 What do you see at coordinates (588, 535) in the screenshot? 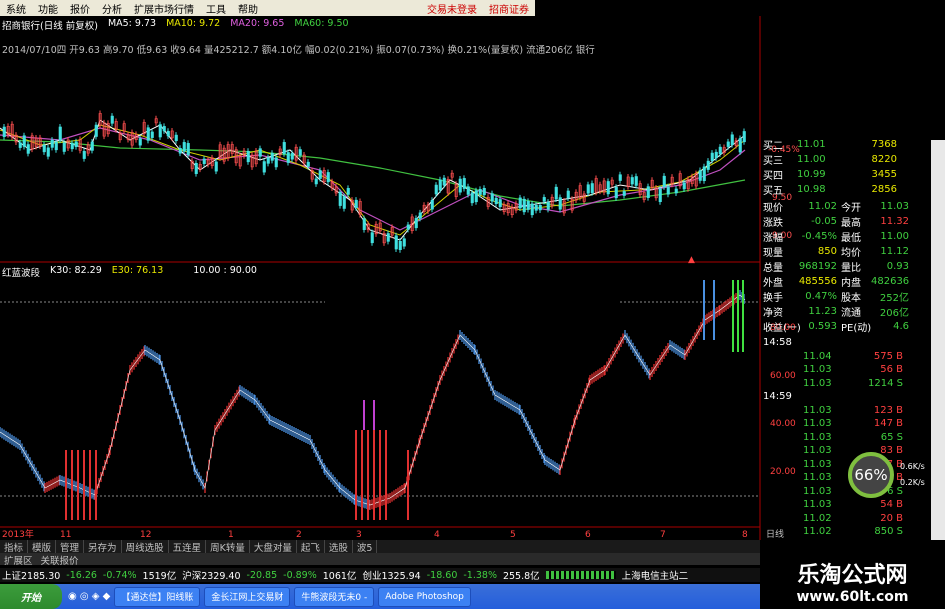
I see `x-tick-6: 6` at bounding box center [588, 535].